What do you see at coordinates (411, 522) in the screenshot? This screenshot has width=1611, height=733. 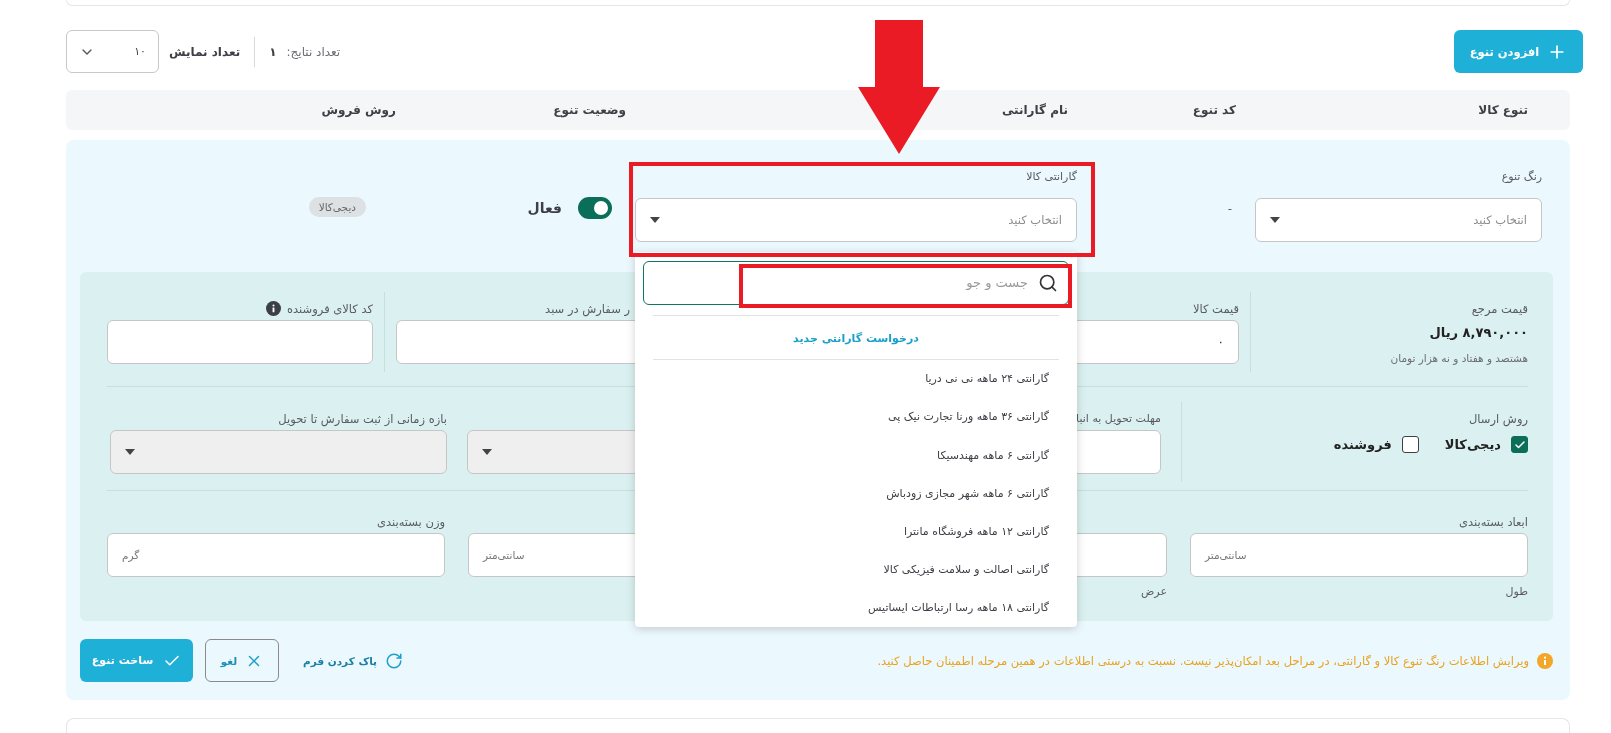 I see `field-label: وزن بسته‌بندی` at bounding box center [411, 522].